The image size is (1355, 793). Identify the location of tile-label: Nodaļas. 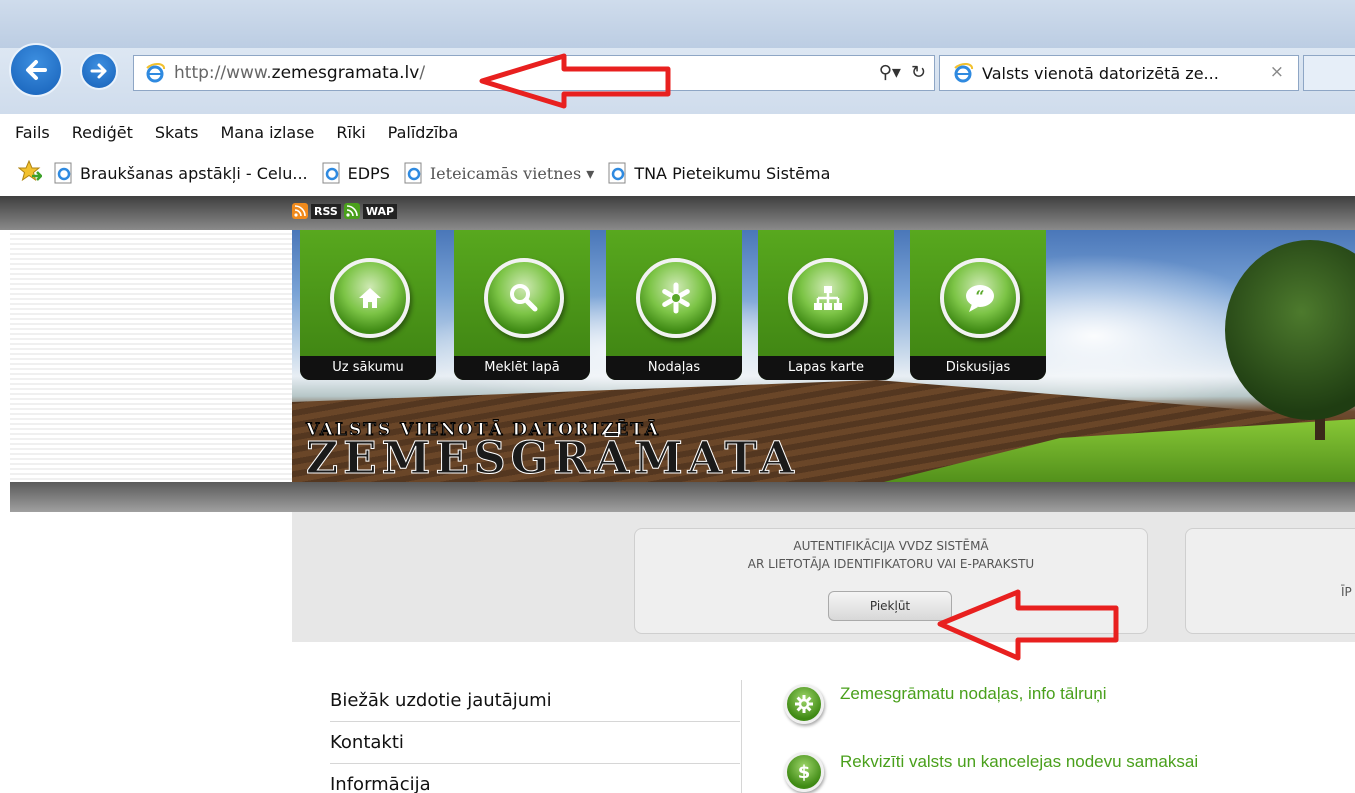
(674, 368).